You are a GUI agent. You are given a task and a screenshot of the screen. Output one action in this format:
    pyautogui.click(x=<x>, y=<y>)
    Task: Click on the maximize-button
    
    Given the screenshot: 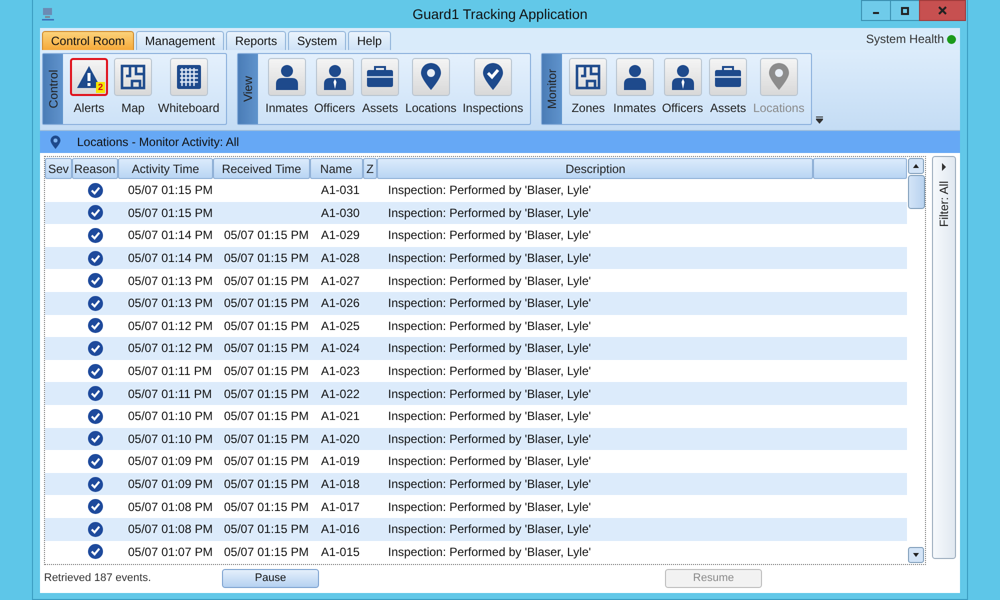 What is the action you would take?
    pyautogui.click(x=905, y=10)
    